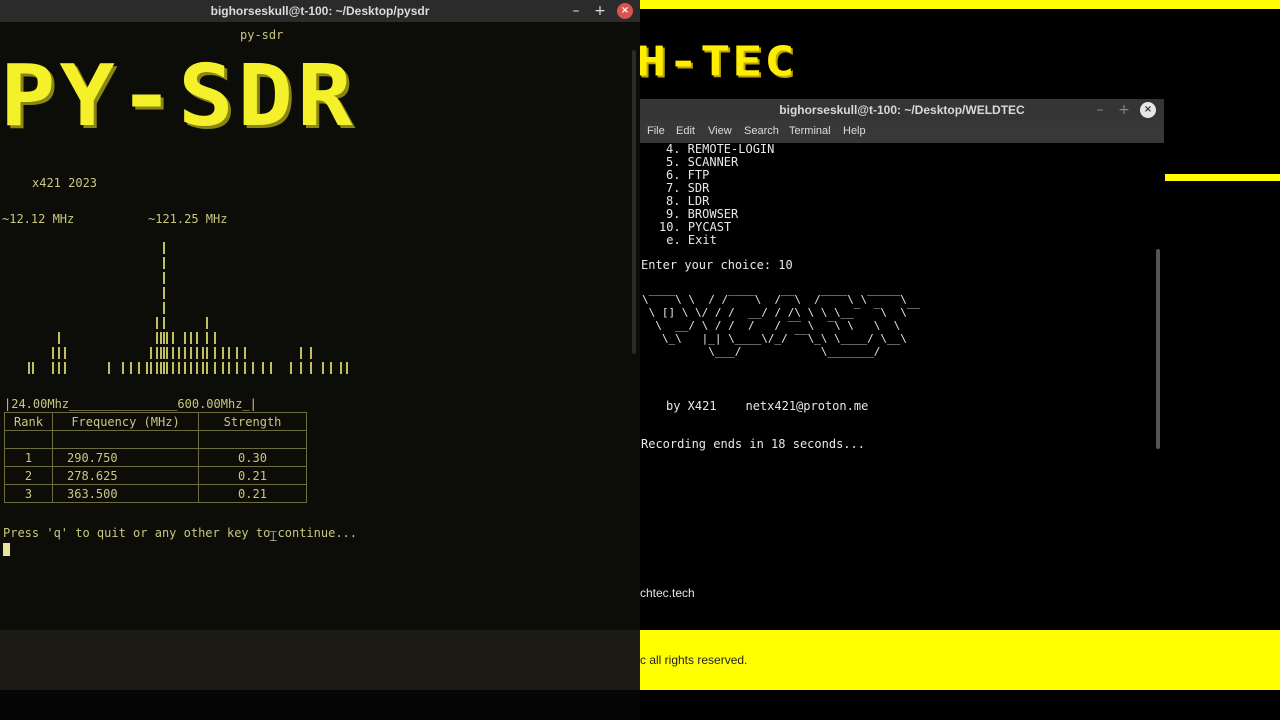 The width and height of the screenshot is (1280, 720). What do you see at coordinates (702, 162) in the screenshot?
I see `menu-line: 5. SCANNER` at bounding box center [702, 162].